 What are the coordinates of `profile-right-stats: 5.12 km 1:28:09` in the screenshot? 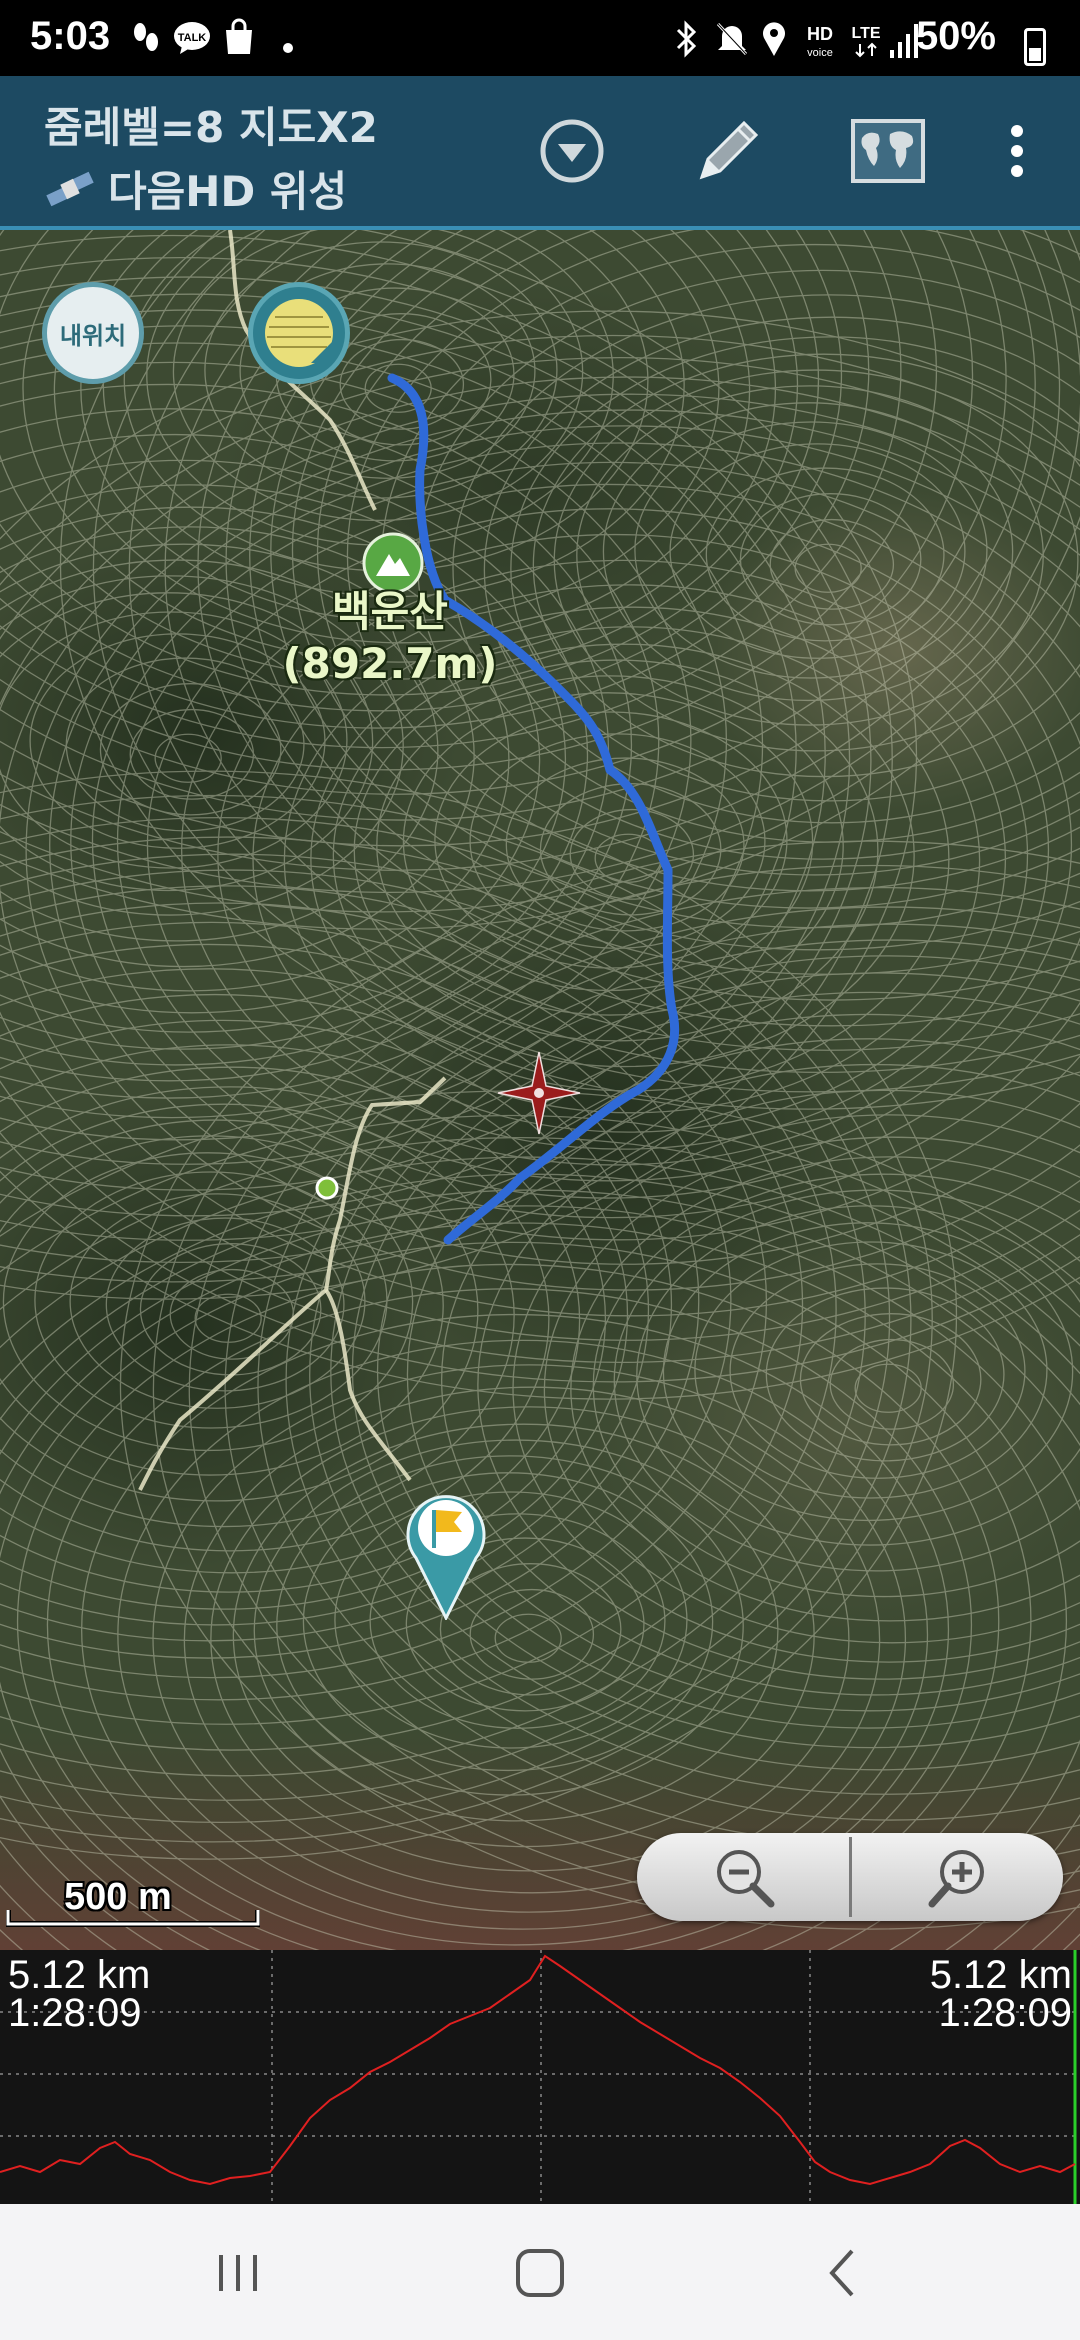 It's located at (1000, 1994).